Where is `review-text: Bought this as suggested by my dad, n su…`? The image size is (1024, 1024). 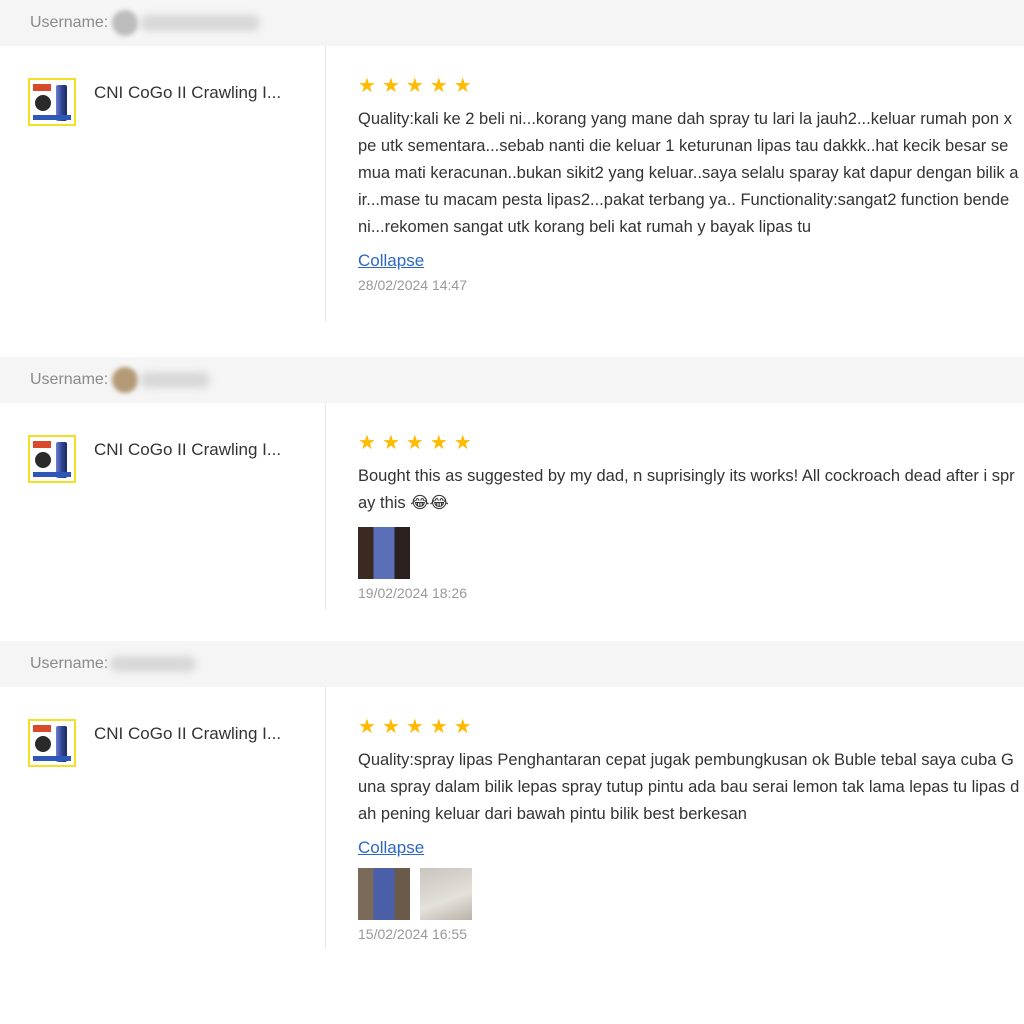
review-text: Bought this as suggested by my dad, n su… is located at coordinates (686, 489).